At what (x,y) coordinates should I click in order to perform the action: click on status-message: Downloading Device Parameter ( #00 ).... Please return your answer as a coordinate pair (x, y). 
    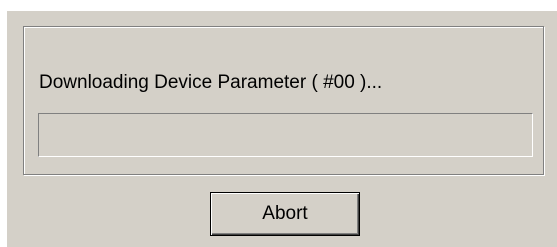
    Looking at the image, I should click on (211, 82).